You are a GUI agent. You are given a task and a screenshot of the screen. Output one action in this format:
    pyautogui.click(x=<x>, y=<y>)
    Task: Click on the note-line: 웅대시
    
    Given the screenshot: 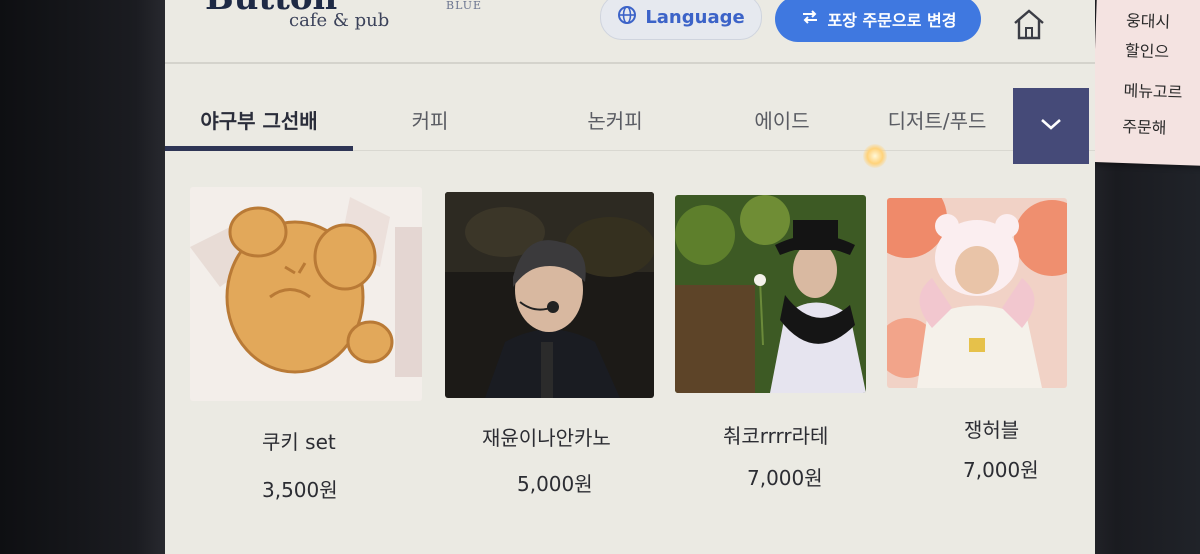 What is the action you would take?
    pyautogui.click(x=1148, y=21)
    